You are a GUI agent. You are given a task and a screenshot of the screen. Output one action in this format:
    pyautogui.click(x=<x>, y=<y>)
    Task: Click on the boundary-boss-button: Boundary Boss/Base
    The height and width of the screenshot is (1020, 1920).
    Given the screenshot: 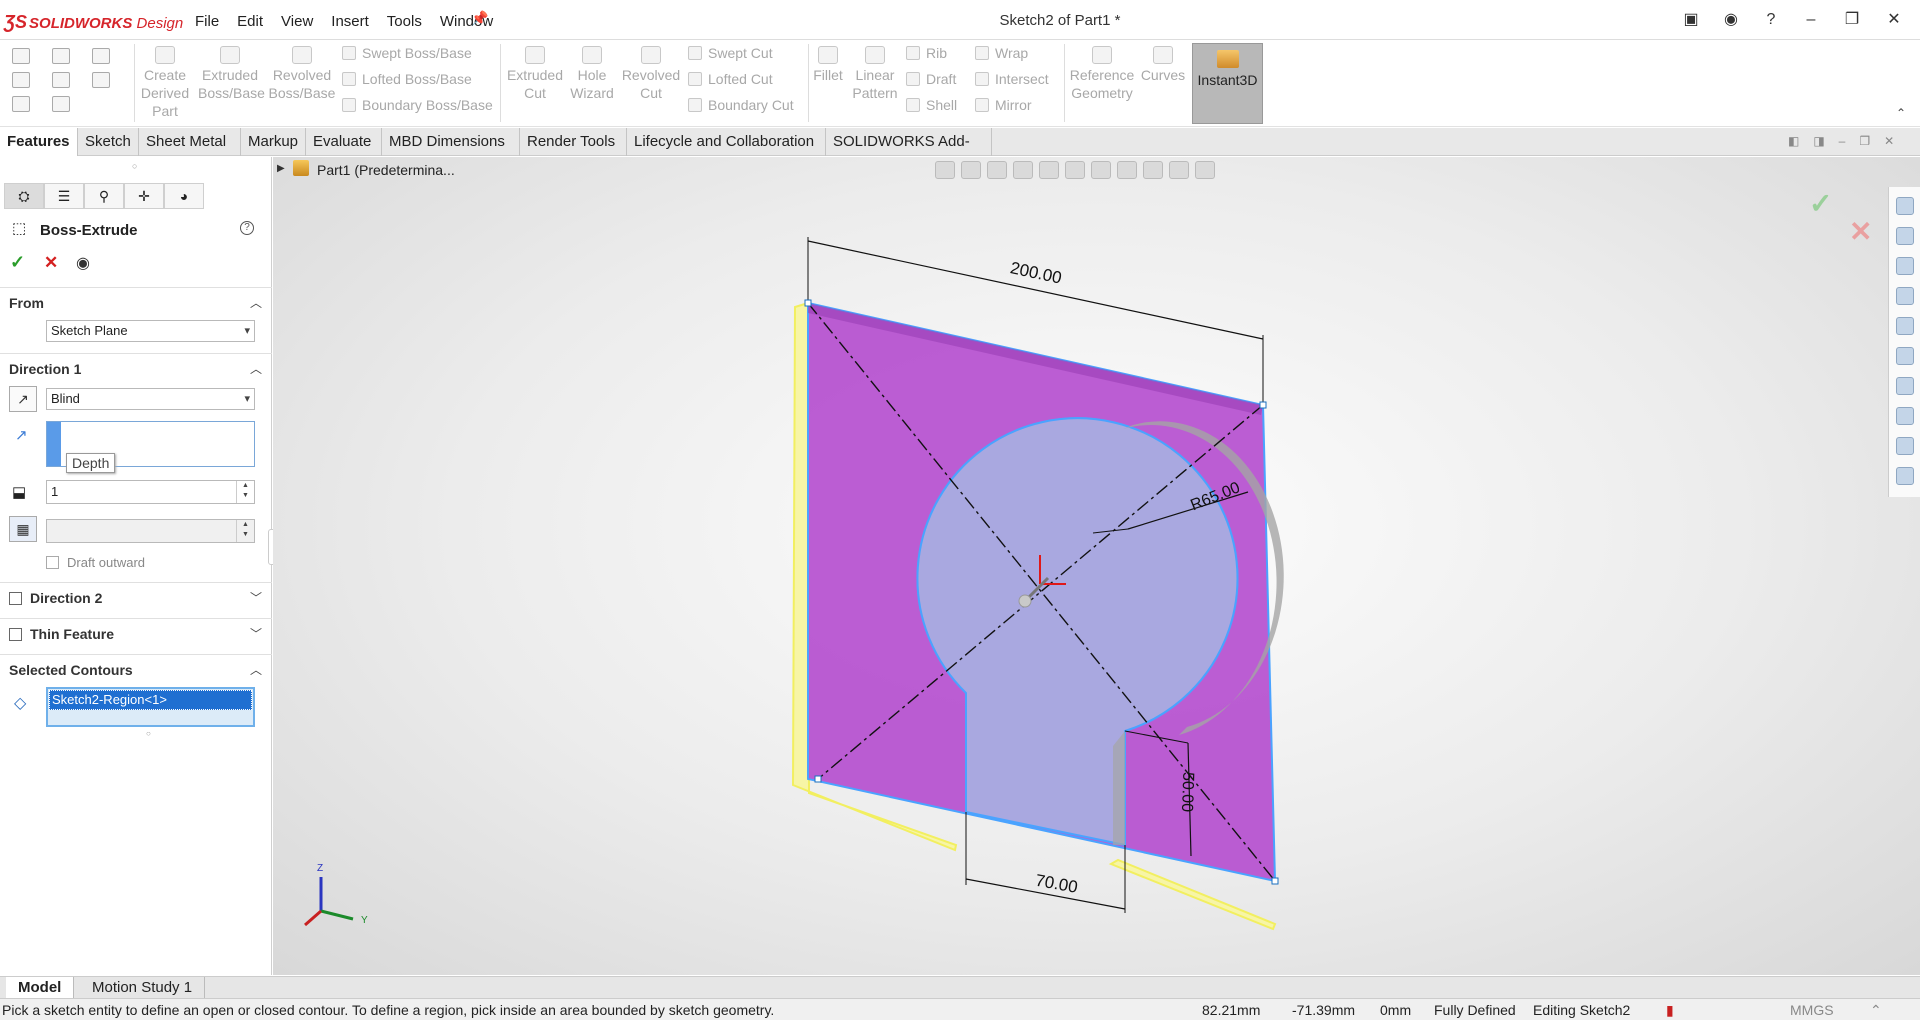 What is the action you would take?
    pyautogui.click(x=417, y=105)
    